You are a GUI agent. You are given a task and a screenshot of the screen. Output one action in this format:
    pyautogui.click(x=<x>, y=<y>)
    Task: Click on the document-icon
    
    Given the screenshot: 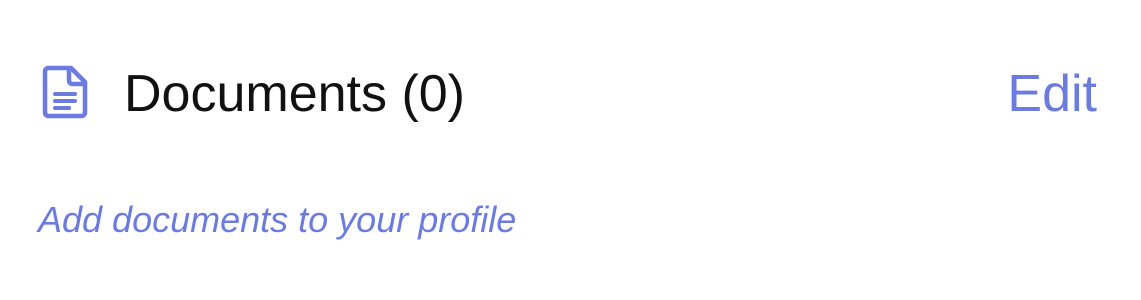 What is the action you would take?
    pyautogui.click(x=65, y=92)
    